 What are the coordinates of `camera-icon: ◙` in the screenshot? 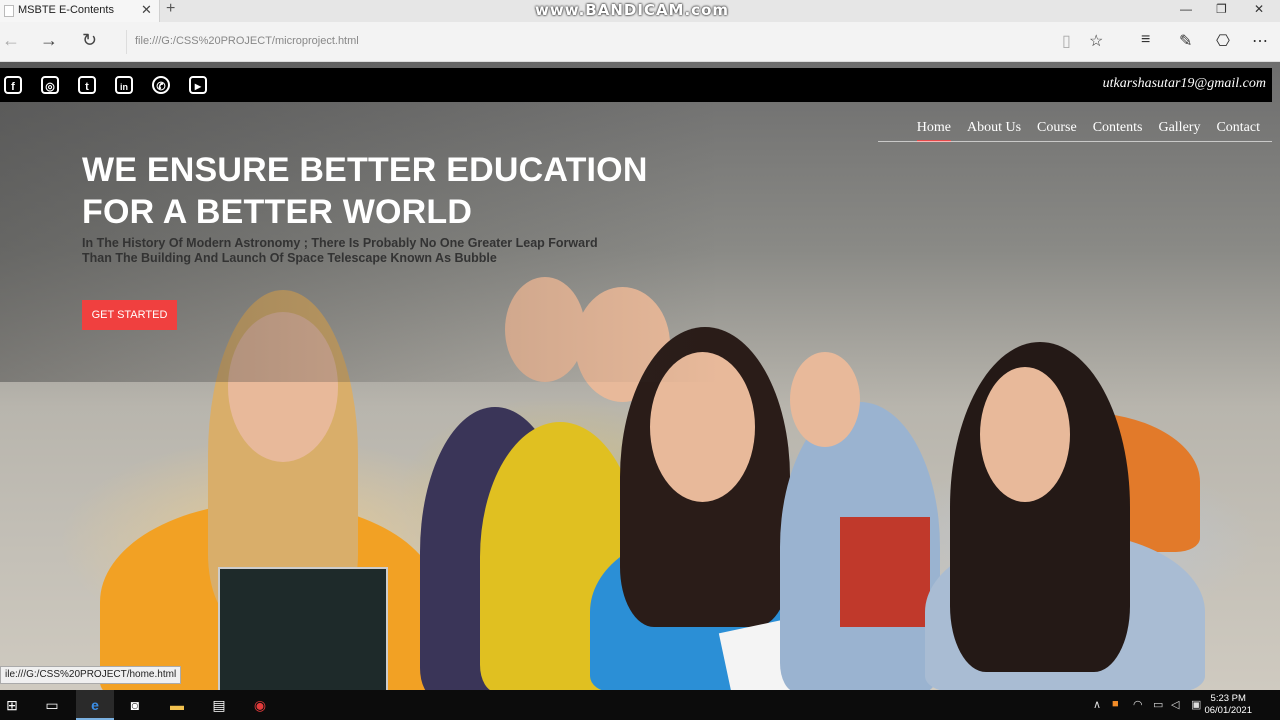 It's located at (135, 705).